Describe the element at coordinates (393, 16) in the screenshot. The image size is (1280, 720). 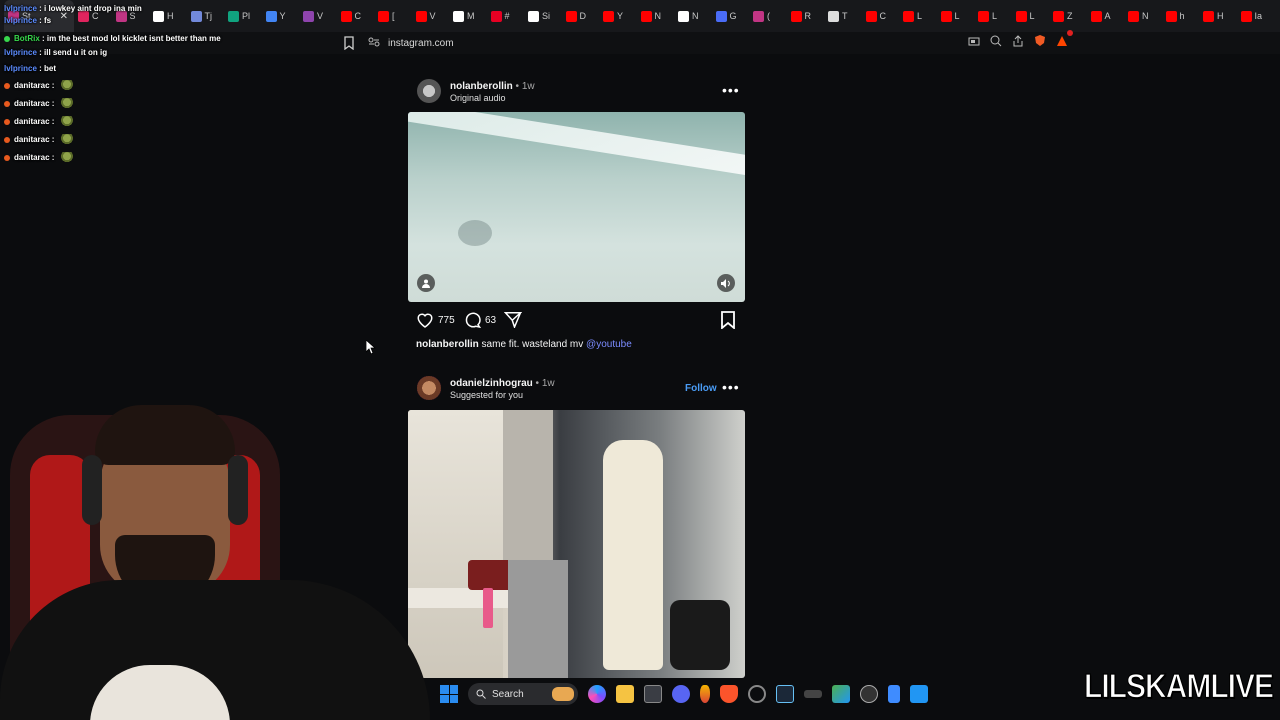
I see `browser-tab: [` at that location.